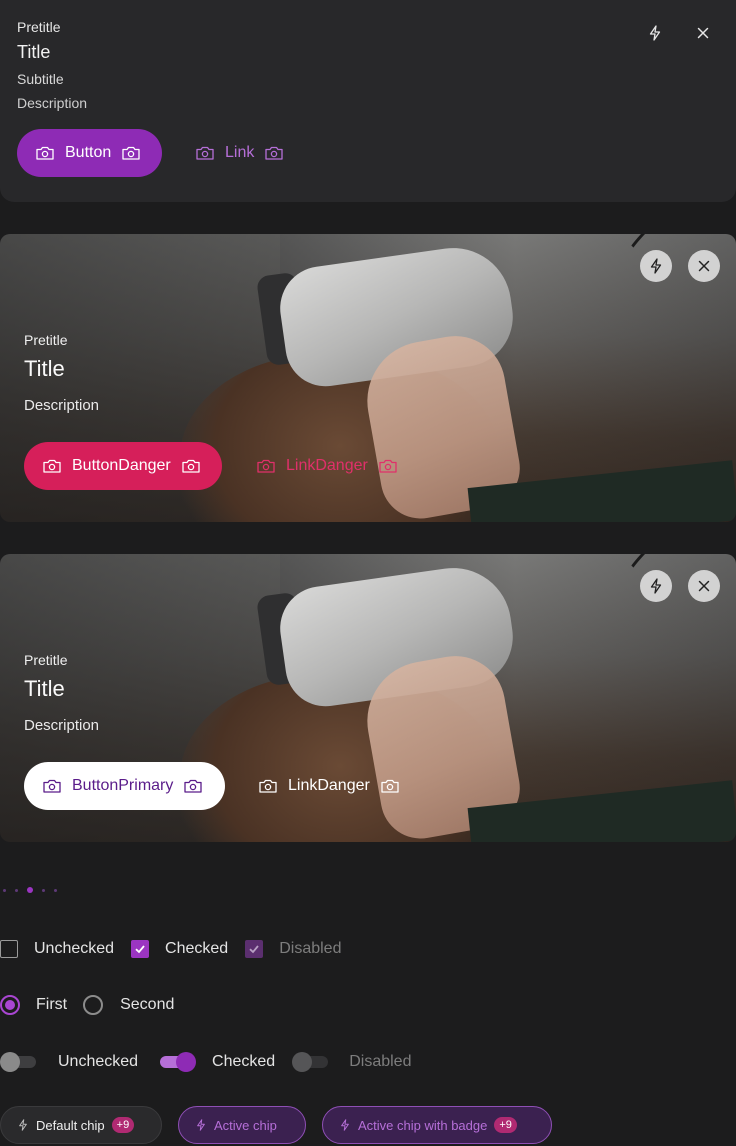 The width and height of the screenshot is (736, 1146). What do you see at coordinates (177, 1062) in the screenshot?
I see `toggle-on` at bounding box center [177, 1062].